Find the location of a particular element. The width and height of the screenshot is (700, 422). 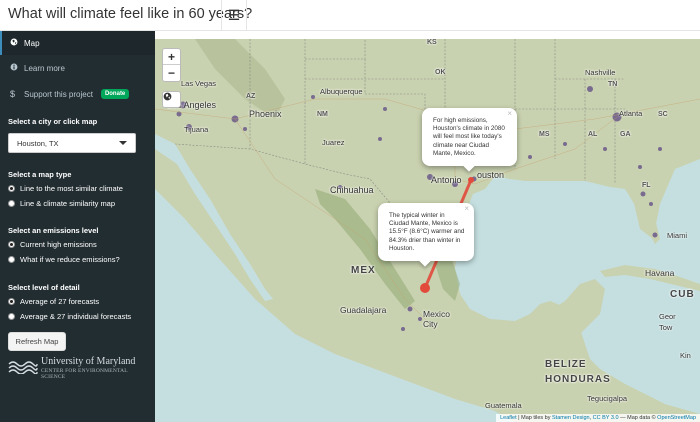

map-label-honduras: HONDURAS is located at coordinates (578, 379).